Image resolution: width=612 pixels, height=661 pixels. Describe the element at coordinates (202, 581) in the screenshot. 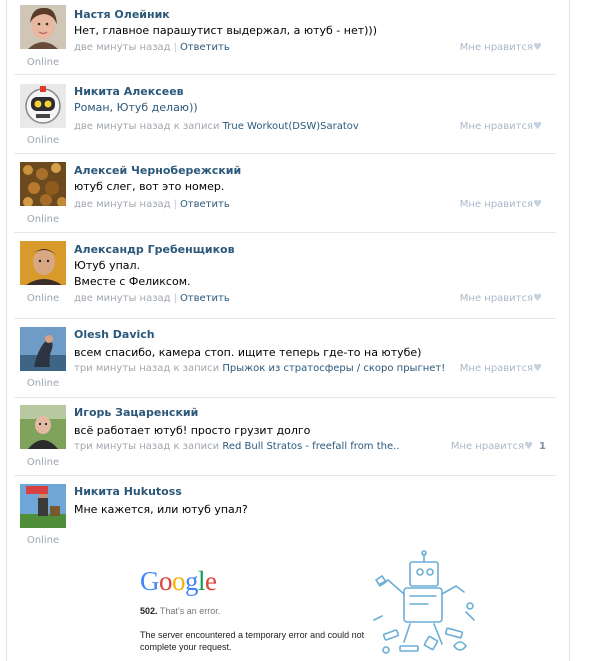

I see `logo-letter: l` at that location.